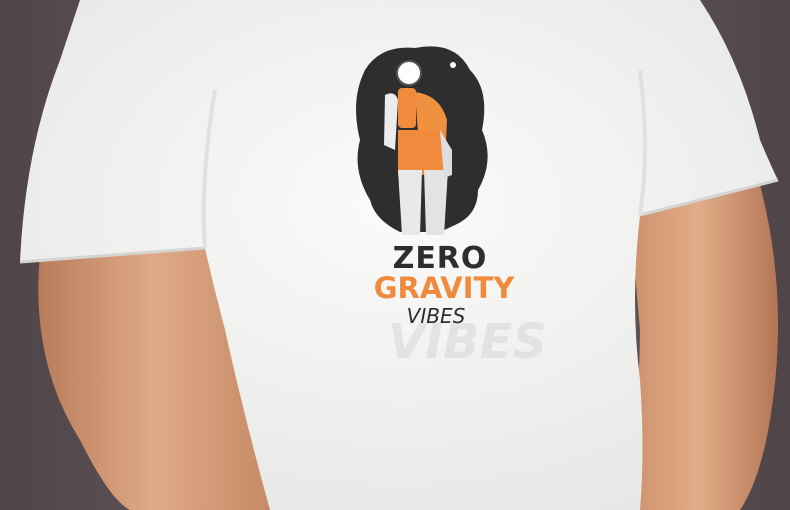 The width and height of the screenshot is (790, 510). What do you see at coordinates (422, 140) in the screenshot?
I see `astronaut-graphic` at bounding box center [422, 140].